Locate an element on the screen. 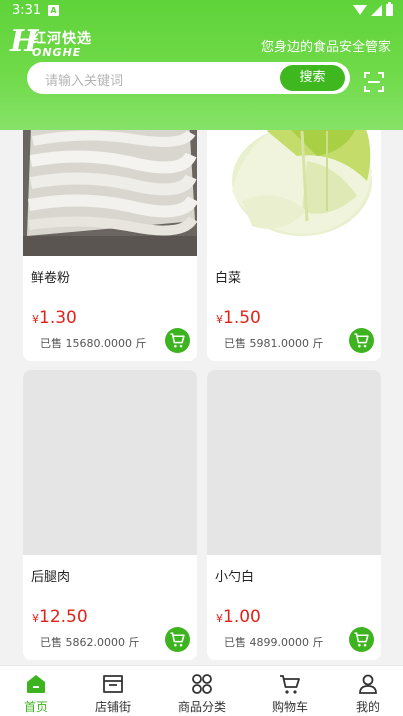 Image resolution: width=403 pixels, height=716 pixels. product-sold-count: 已售 5862.0000 斤 is located at coordinates (90, 642).